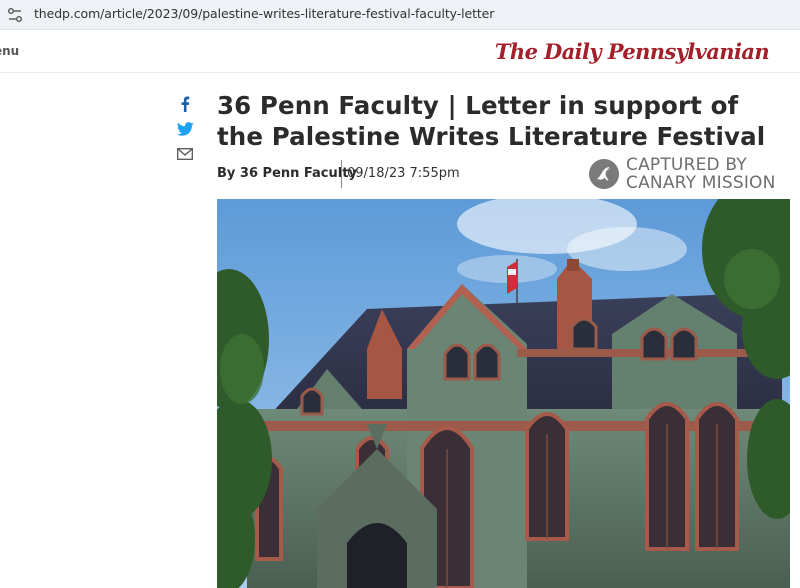 This screenshot has height=588, width=800. Describe the element at coordinates (341, 174) in the screenshot. I see `byline-divider` at that location.